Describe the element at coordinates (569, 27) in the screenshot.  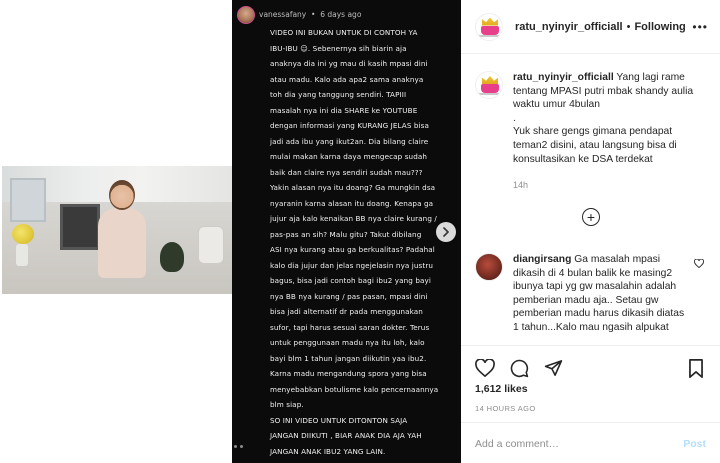
I see `account-username: ratu_nyinyir_officiall` at that location.